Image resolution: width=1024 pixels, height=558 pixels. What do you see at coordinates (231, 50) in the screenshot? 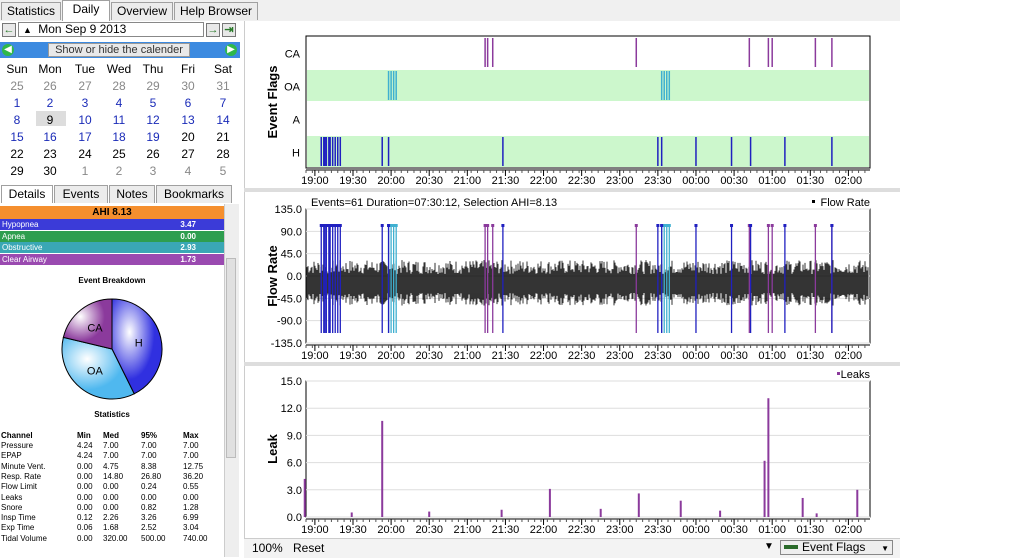
I see `next-month-icon: ▶` at bounding box center [231, 50].